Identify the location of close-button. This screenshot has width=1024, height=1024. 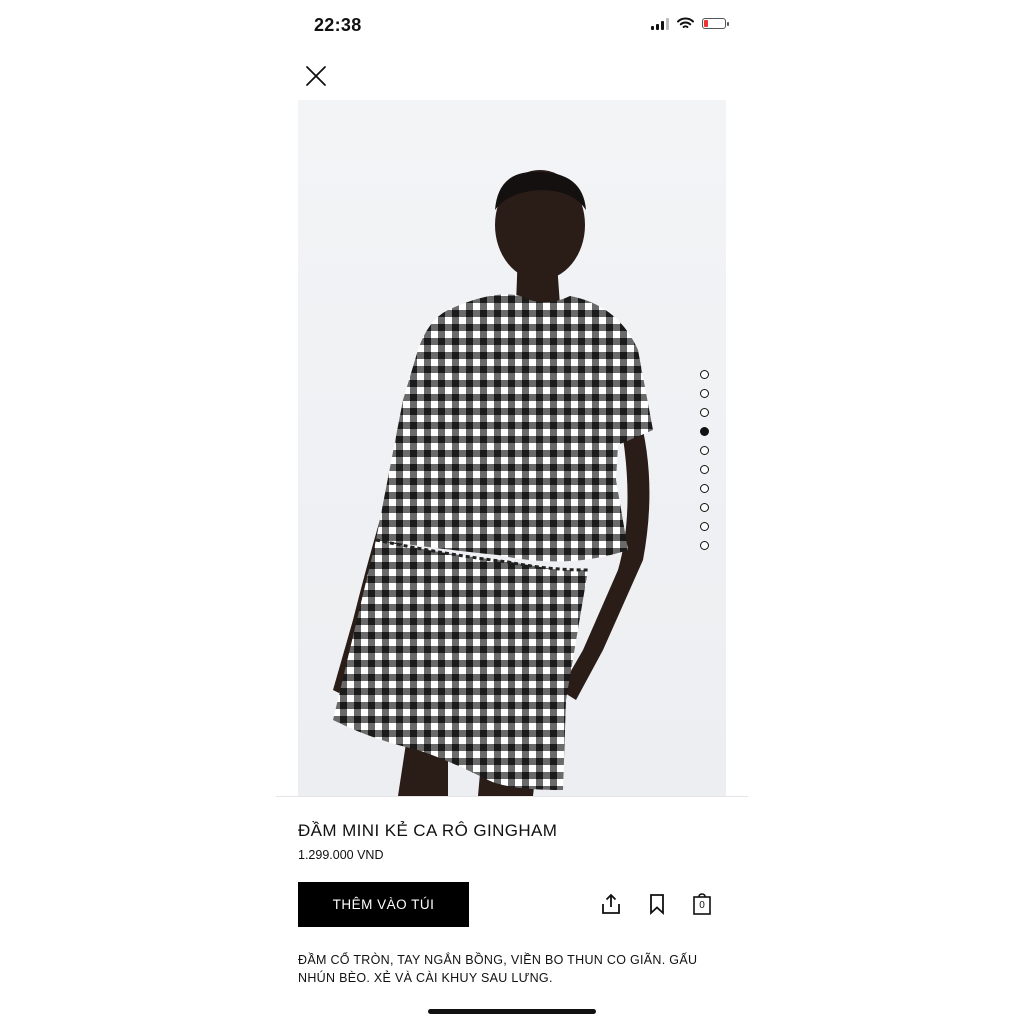
(316, 76).